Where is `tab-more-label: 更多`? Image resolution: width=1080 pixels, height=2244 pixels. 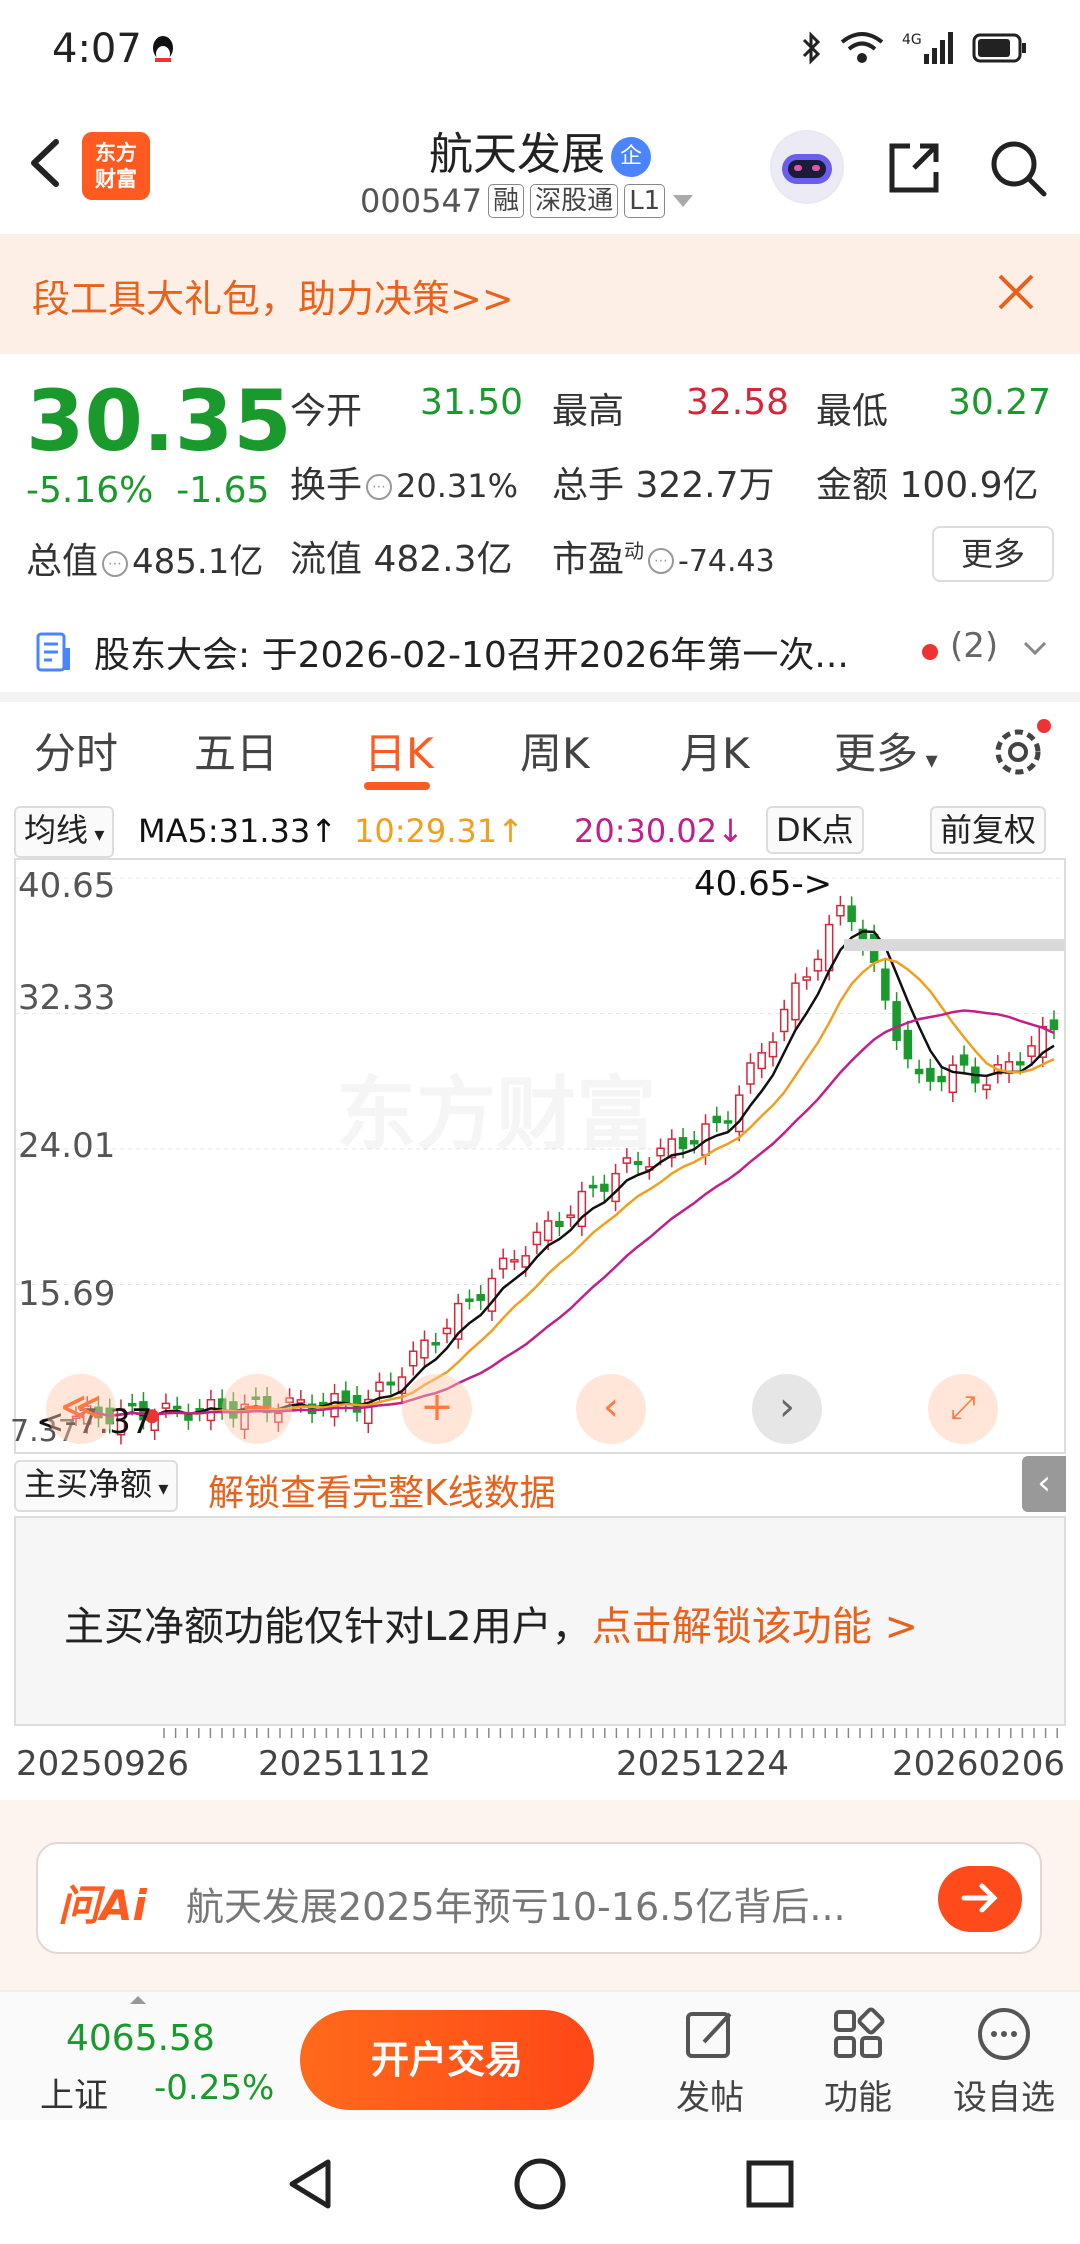 tab-more-label: 更多 is located at coordinates (876, 753).